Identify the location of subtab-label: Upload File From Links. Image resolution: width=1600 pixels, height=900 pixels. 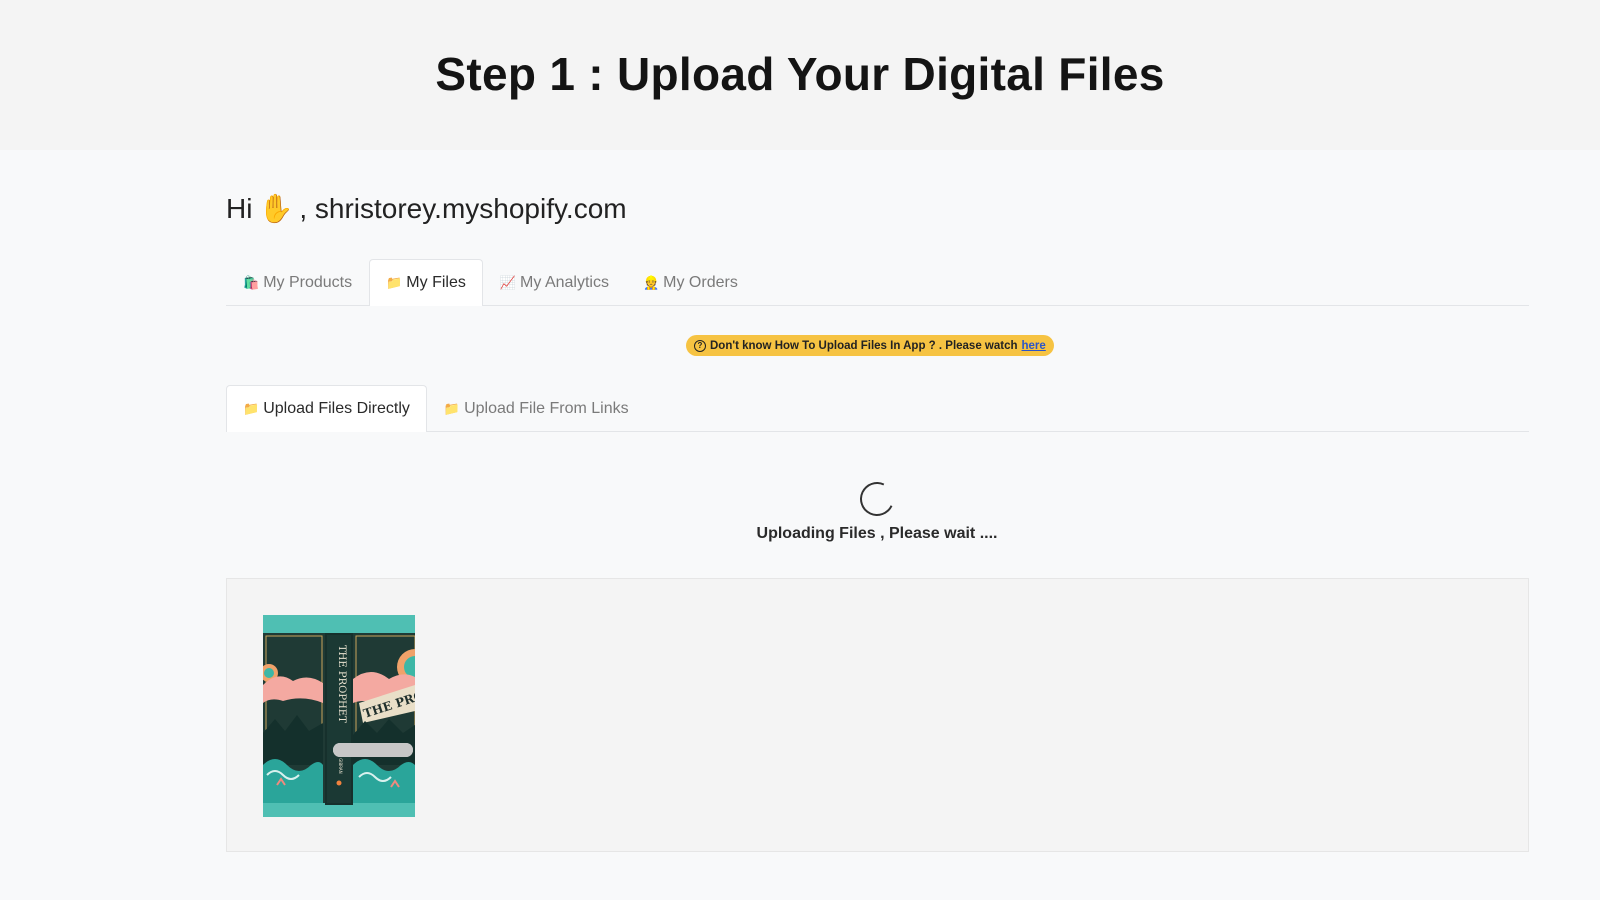
(546, 408).